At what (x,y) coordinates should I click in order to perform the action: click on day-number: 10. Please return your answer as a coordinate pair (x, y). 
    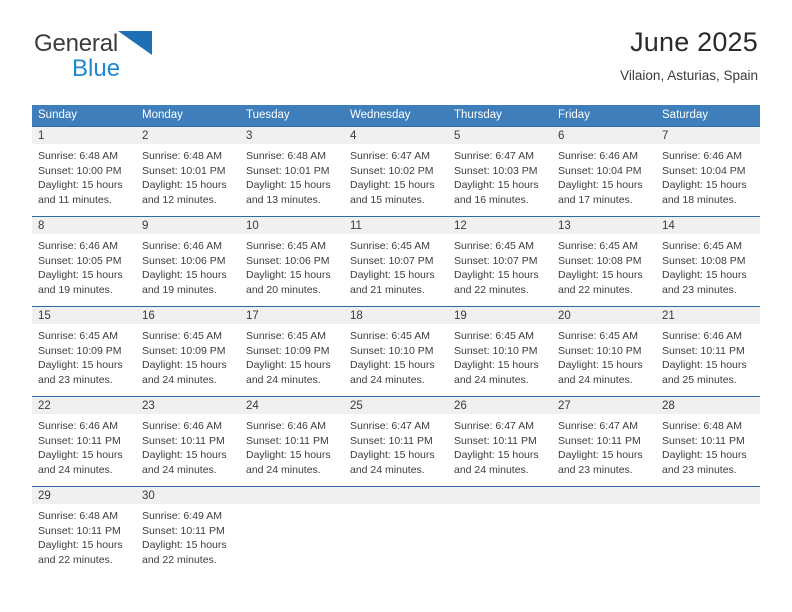
    Looking at the image, I should click on (292, 225).